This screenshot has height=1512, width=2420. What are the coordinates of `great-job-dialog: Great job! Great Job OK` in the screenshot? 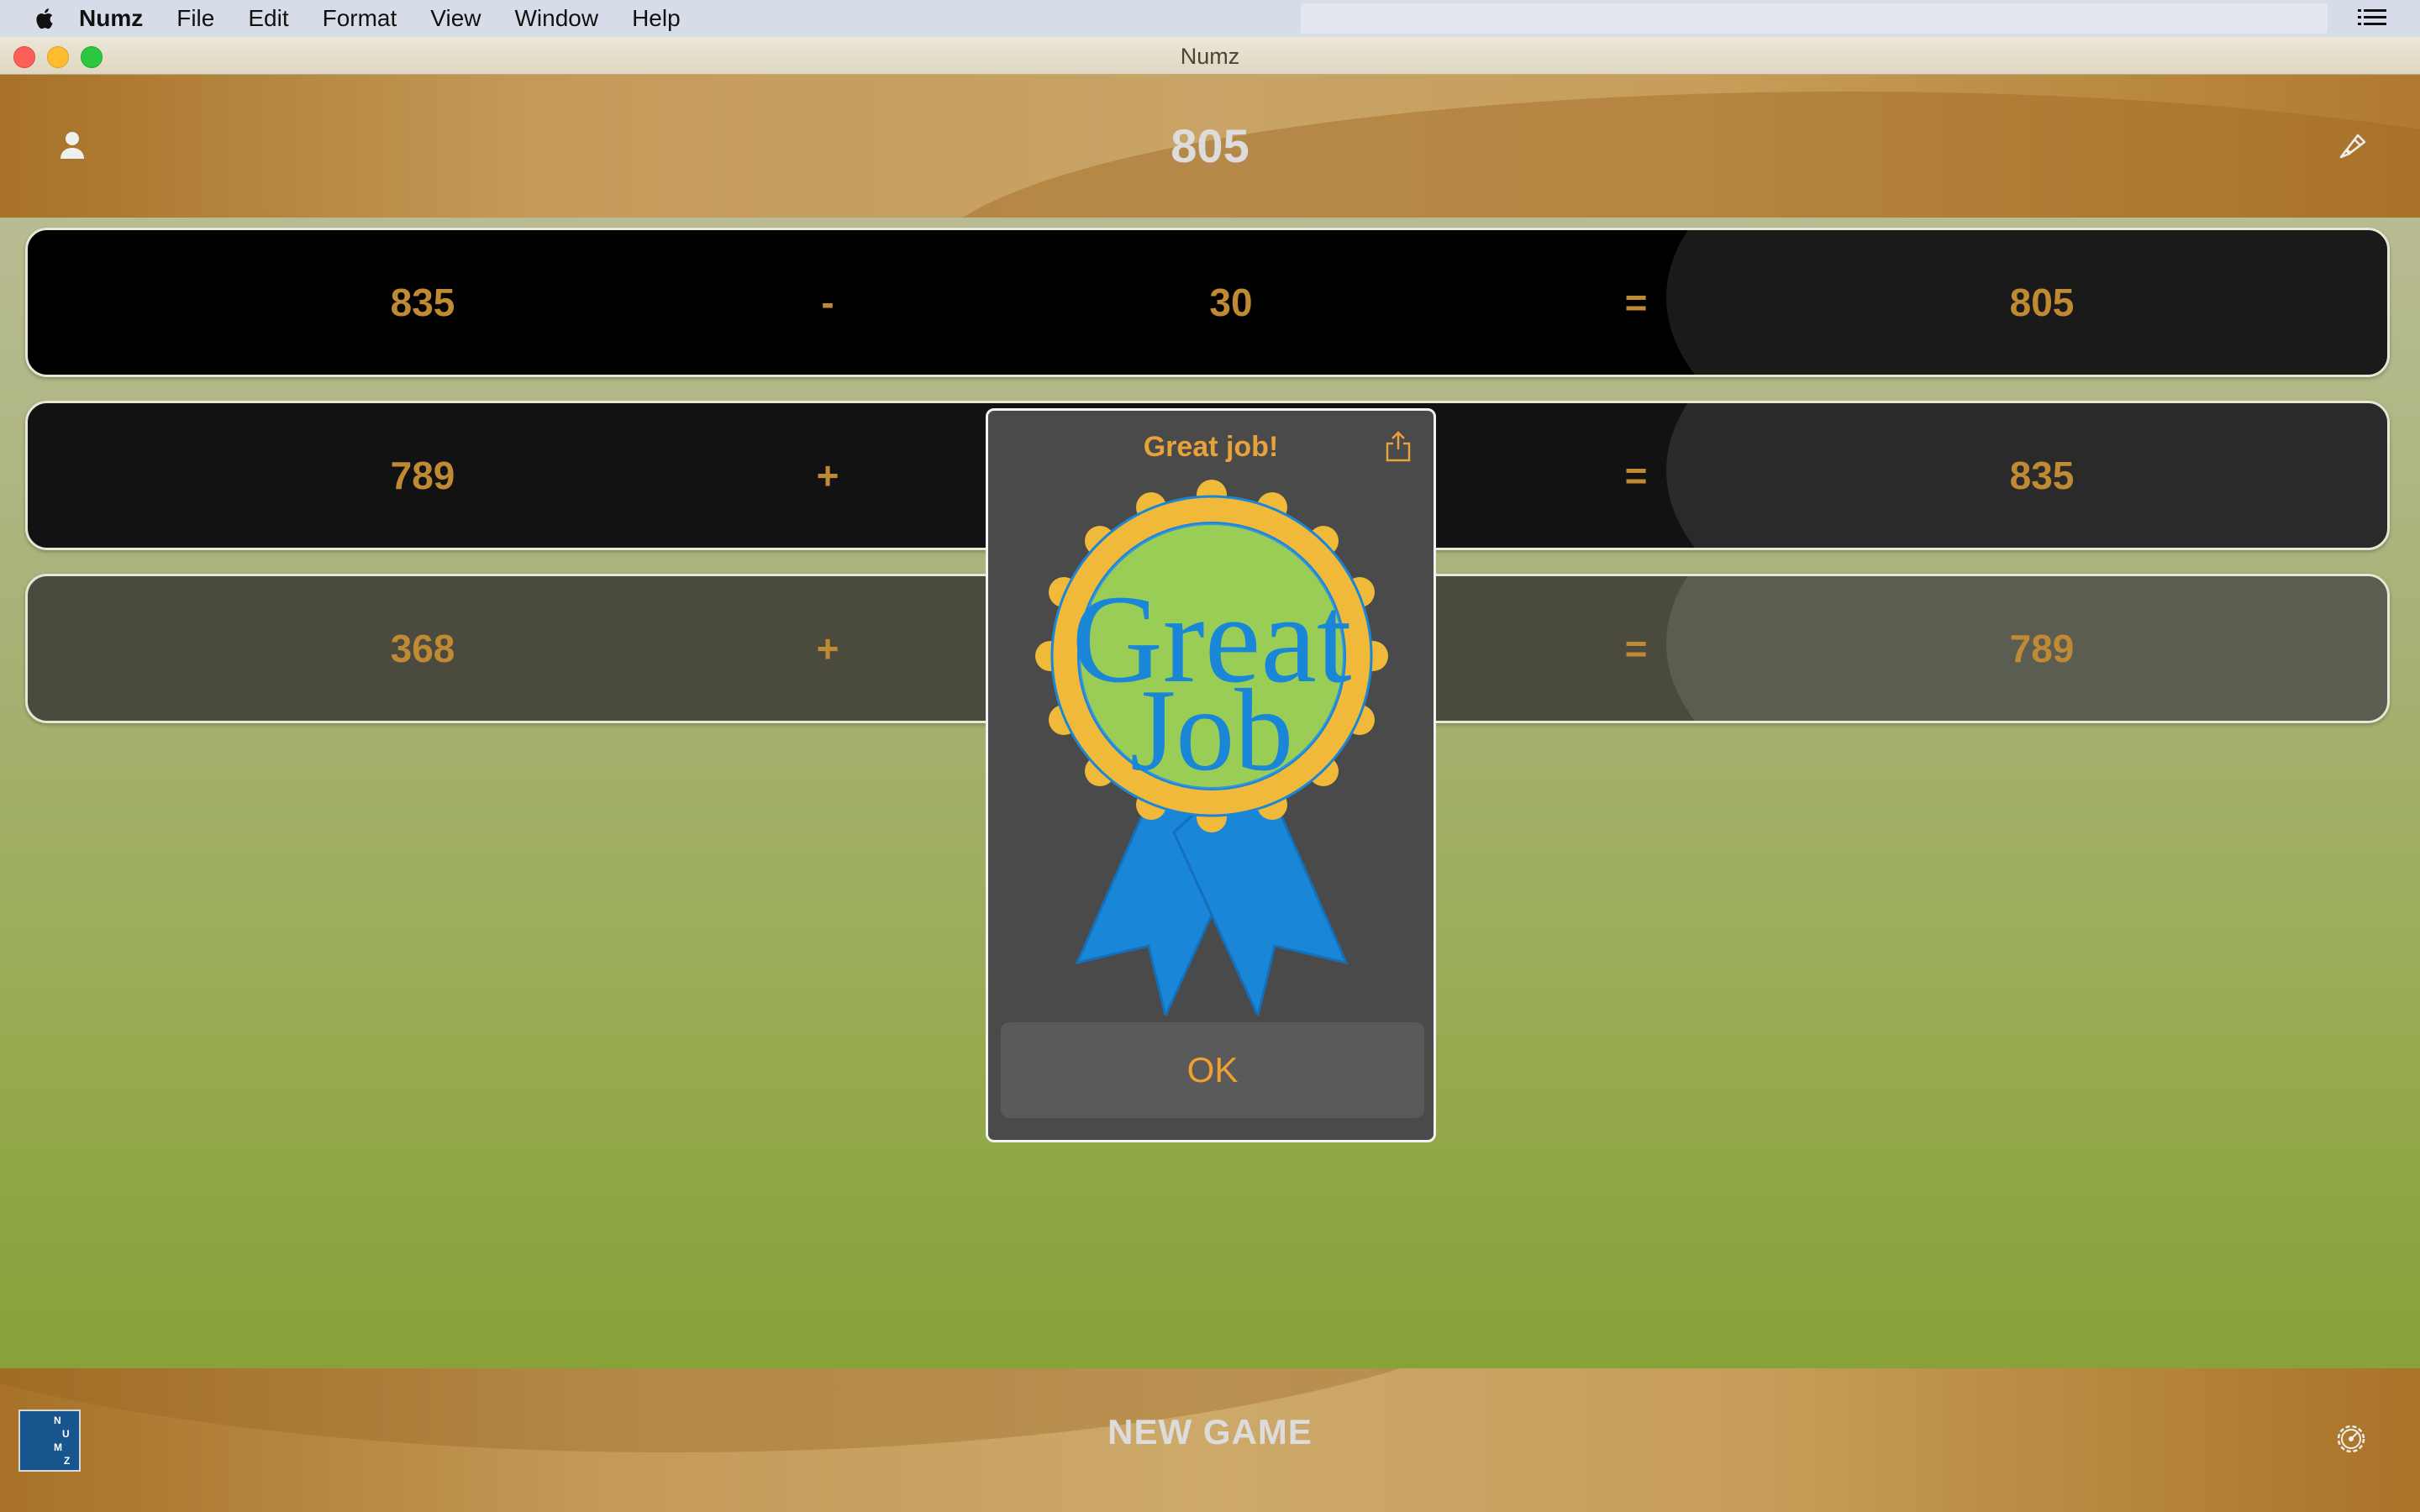 It's located at (1211, 775).